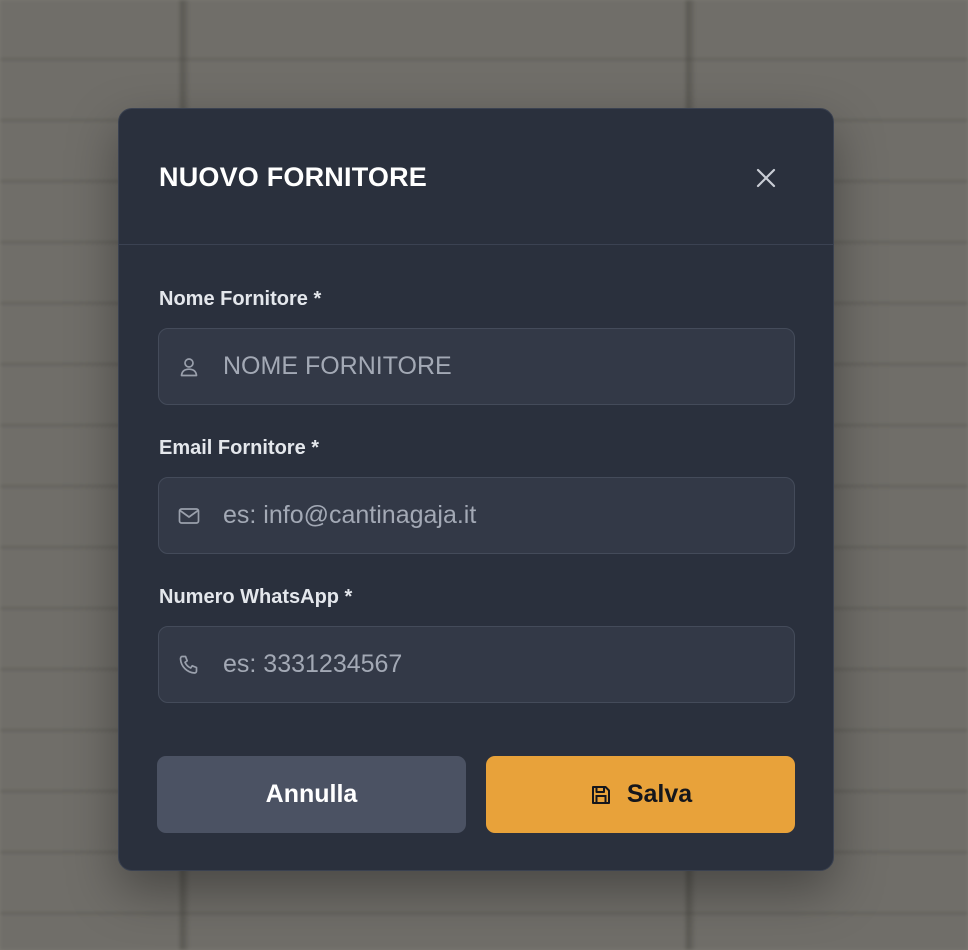 The image size is (968, 950). I want to click on cancel-button: Annulla, so click(311, 794).